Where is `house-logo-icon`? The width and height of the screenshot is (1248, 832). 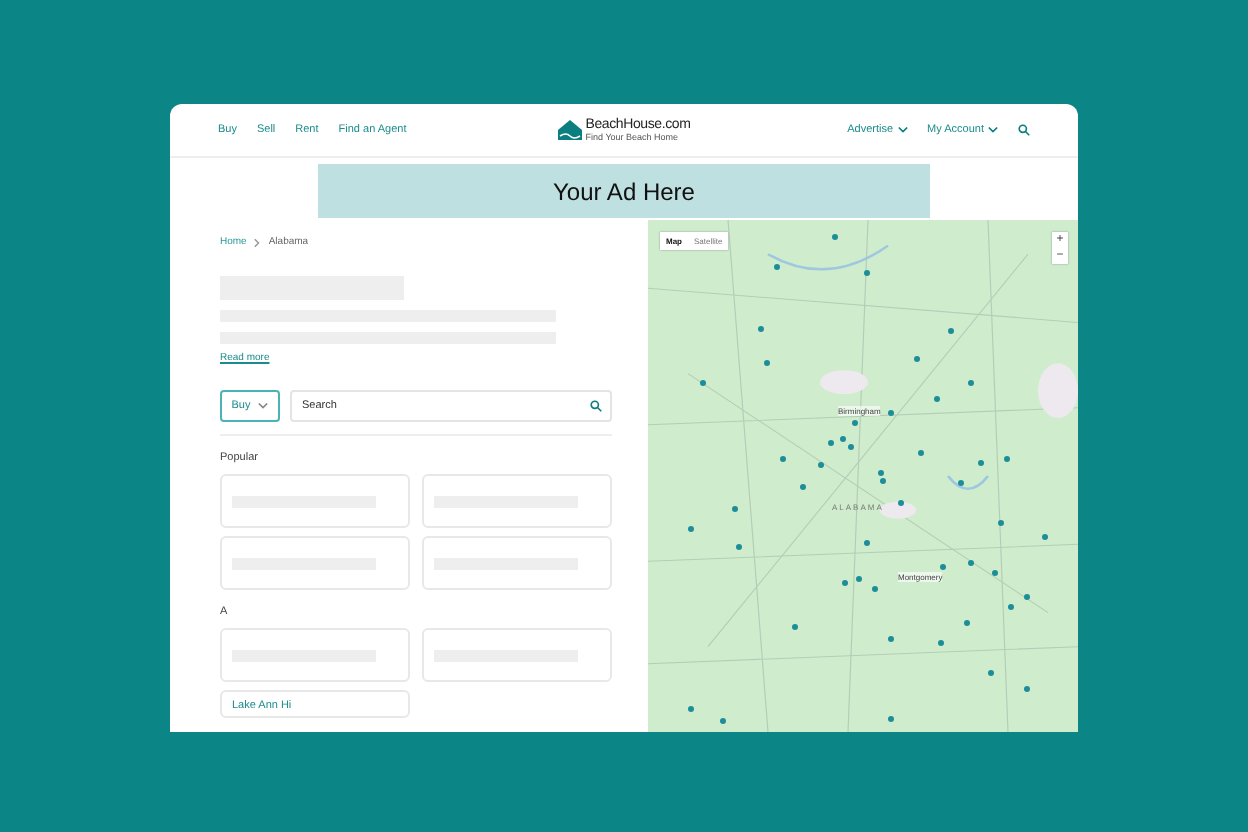
house-logo-icon is located at coordinates (569, 130).